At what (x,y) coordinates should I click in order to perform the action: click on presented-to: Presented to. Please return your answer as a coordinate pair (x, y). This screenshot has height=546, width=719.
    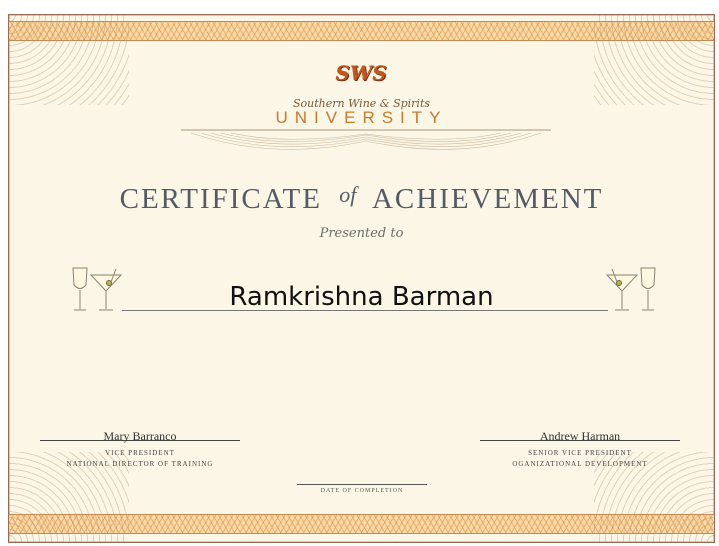
    Looking at the image, I should click on (361, 233).